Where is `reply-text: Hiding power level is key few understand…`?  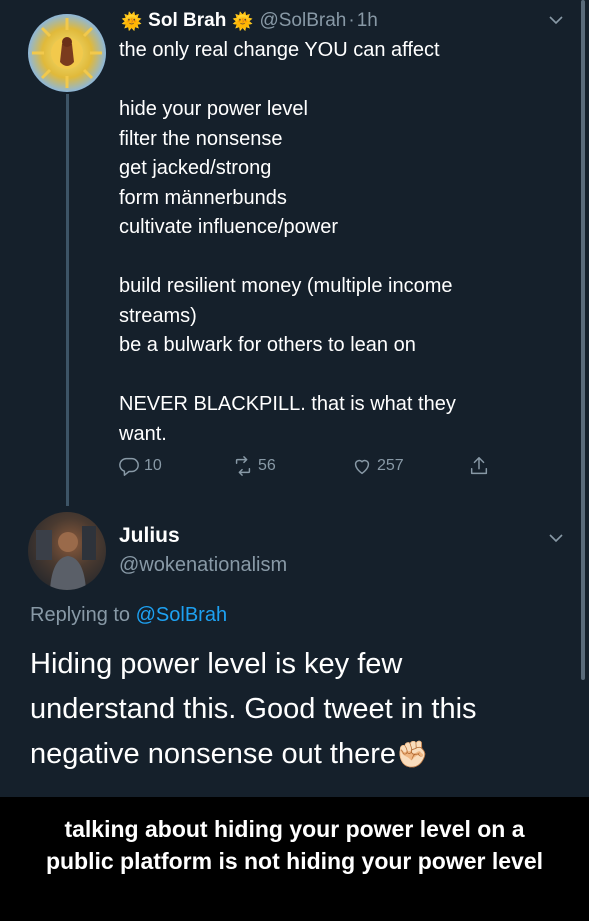 reply-text: Hiding power level is key few understand… is located at coordinates (290, 709).